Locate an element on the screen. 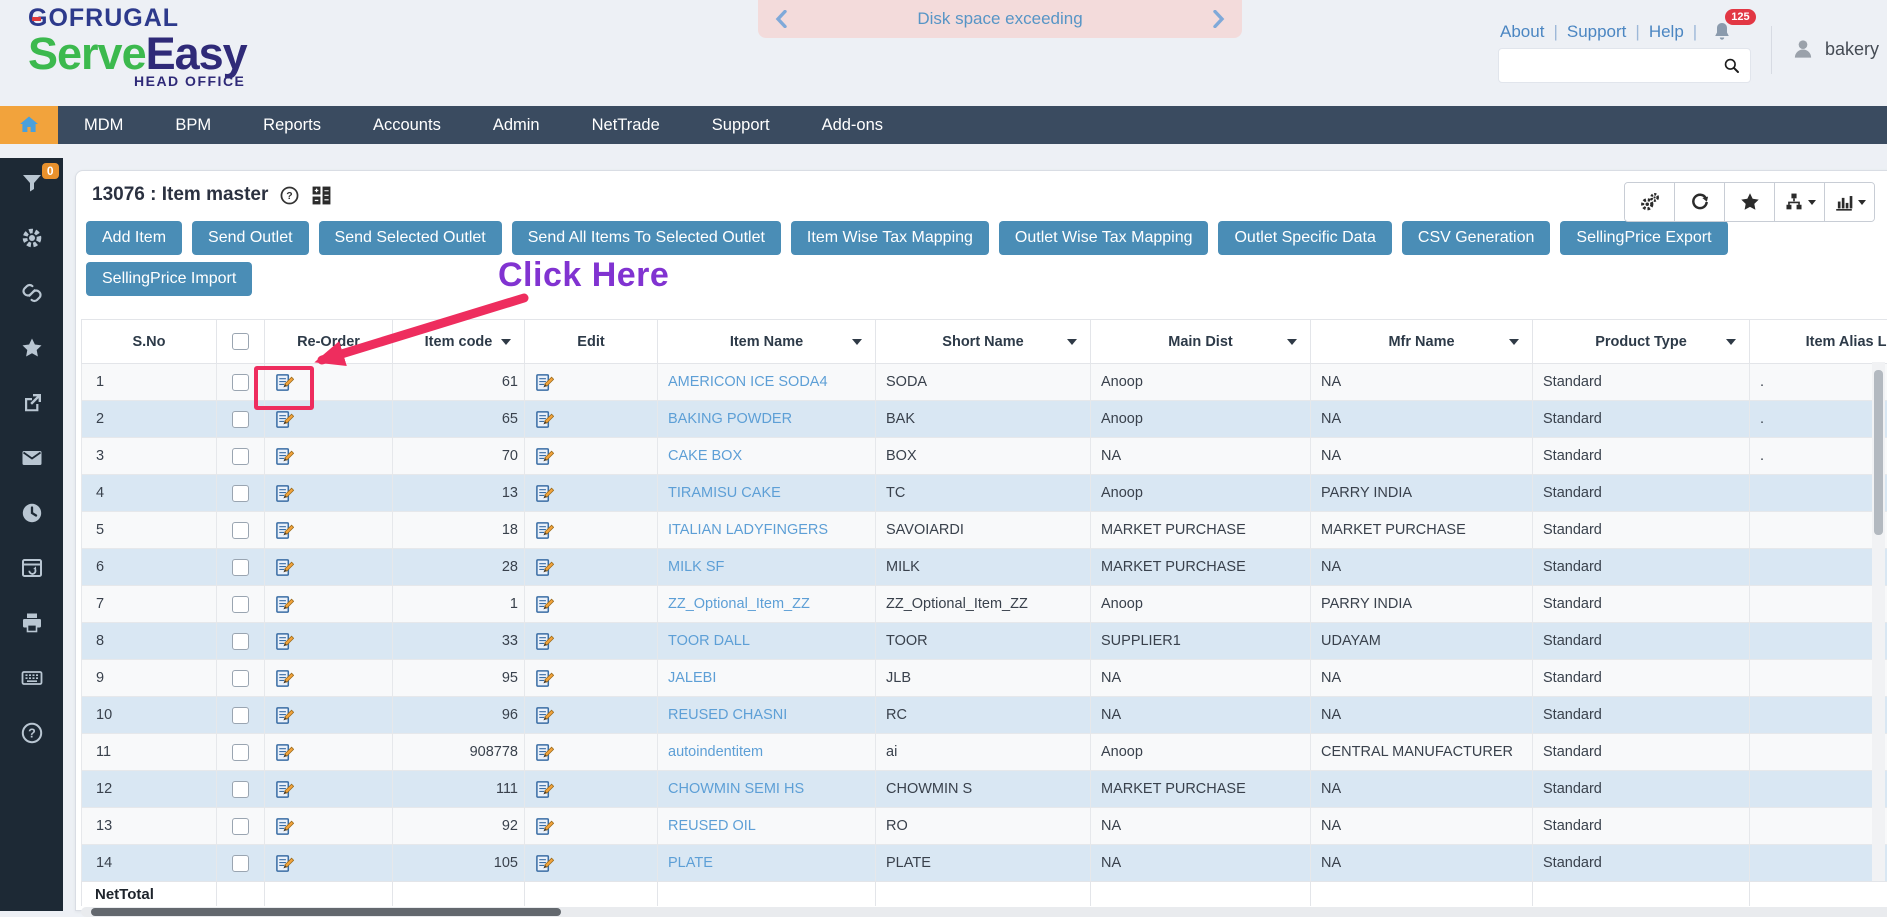 The width and height of the screenshot is (1887, 917). sidebar-link-icon is located at coordinates (32, 293).